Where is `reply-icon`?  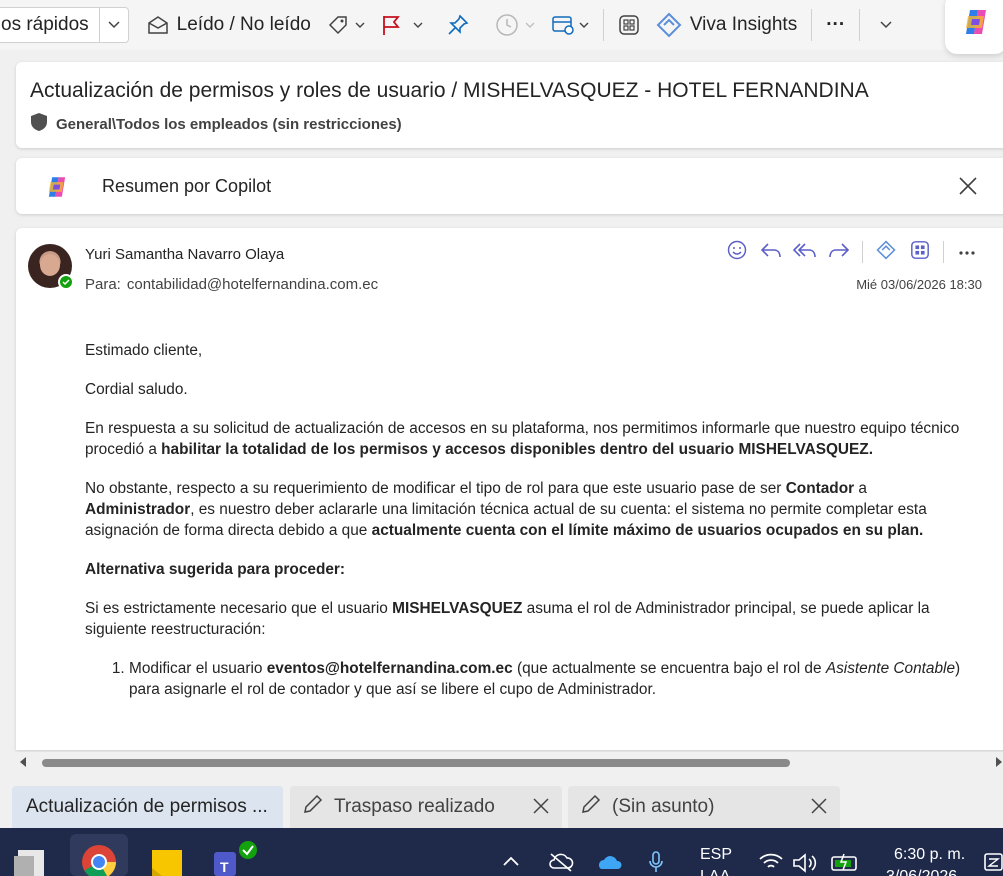
reply-icon is located at coordinates (771, 252).